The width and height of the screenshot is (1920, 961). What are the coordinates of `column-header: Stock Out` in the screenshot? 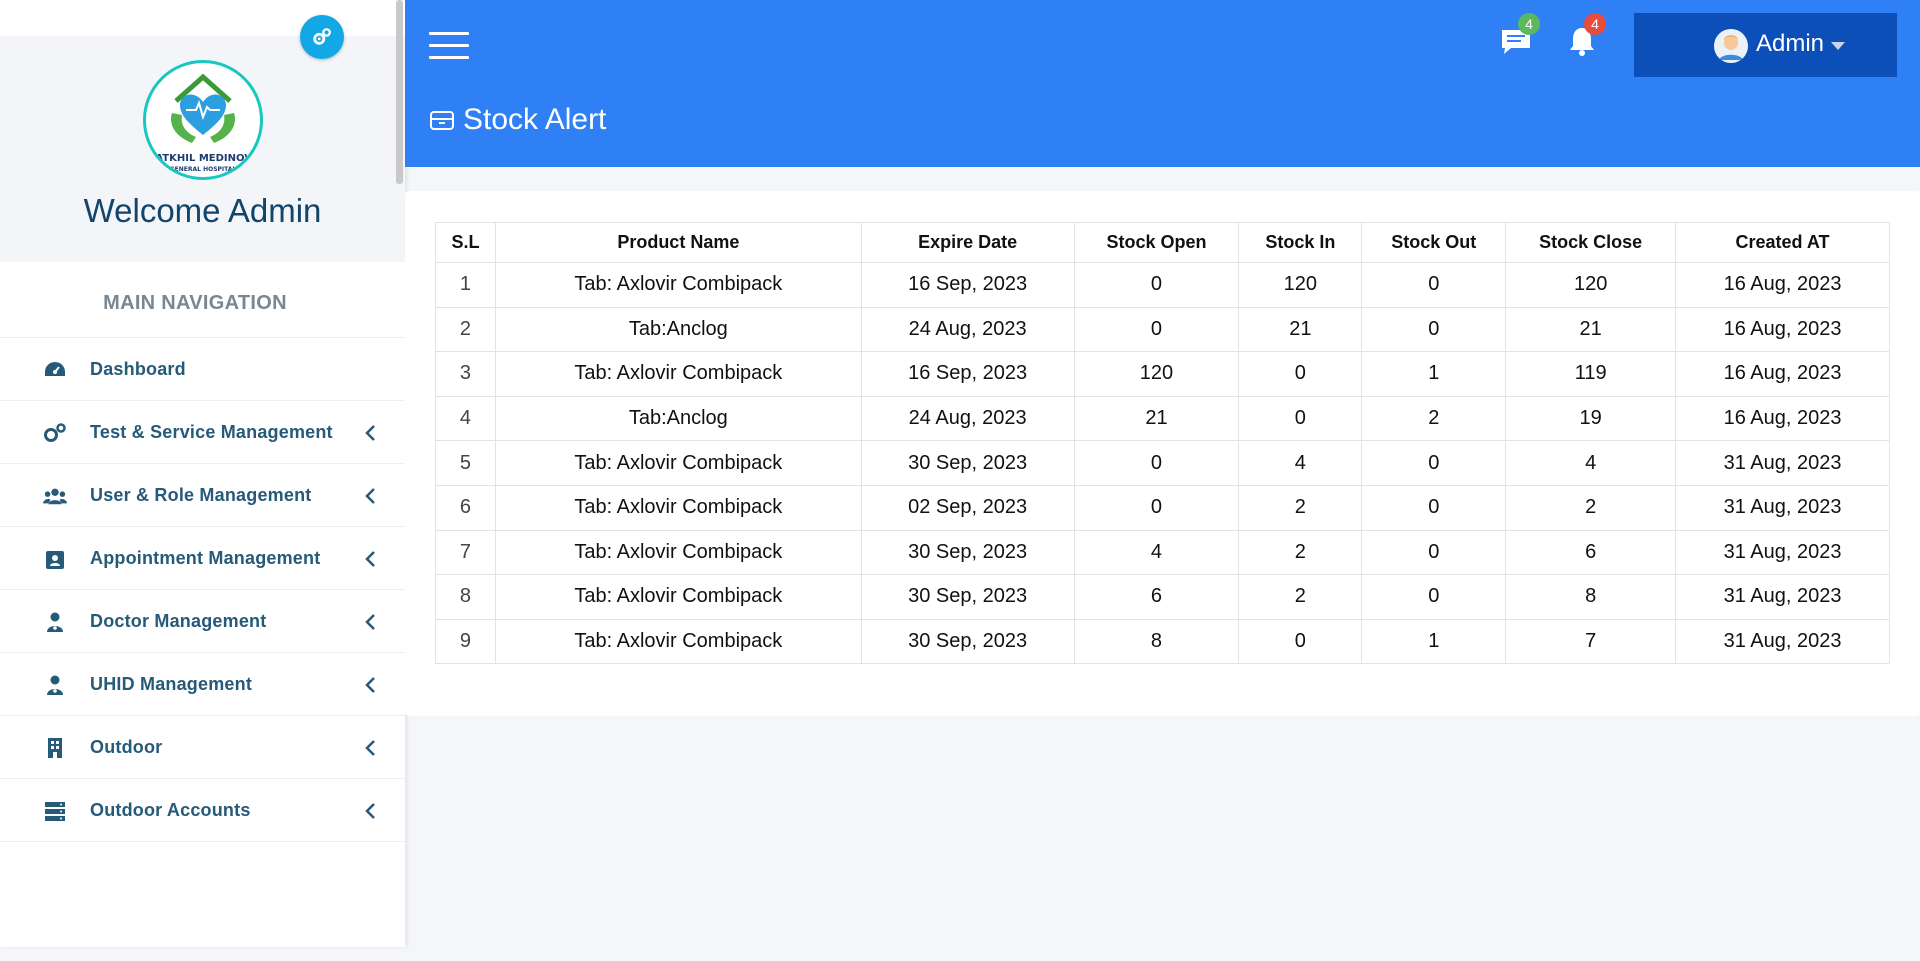 It's located at (1434, 242).